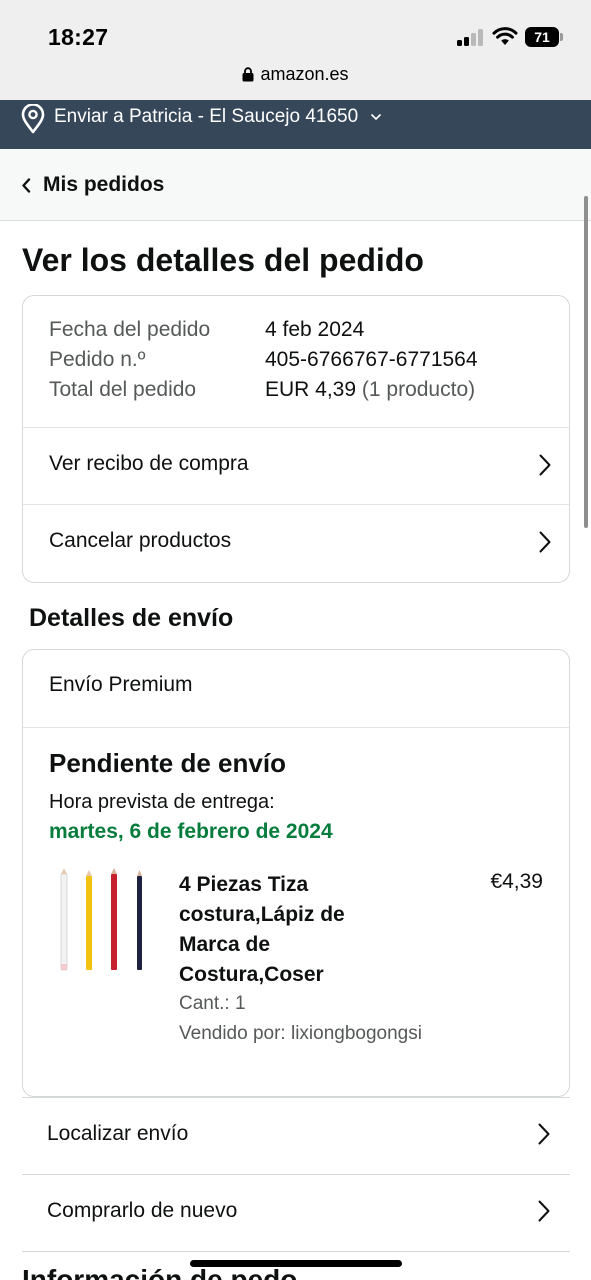  I want to click on view-receipt-label: Ver recibo de compra, so click(149, 463).